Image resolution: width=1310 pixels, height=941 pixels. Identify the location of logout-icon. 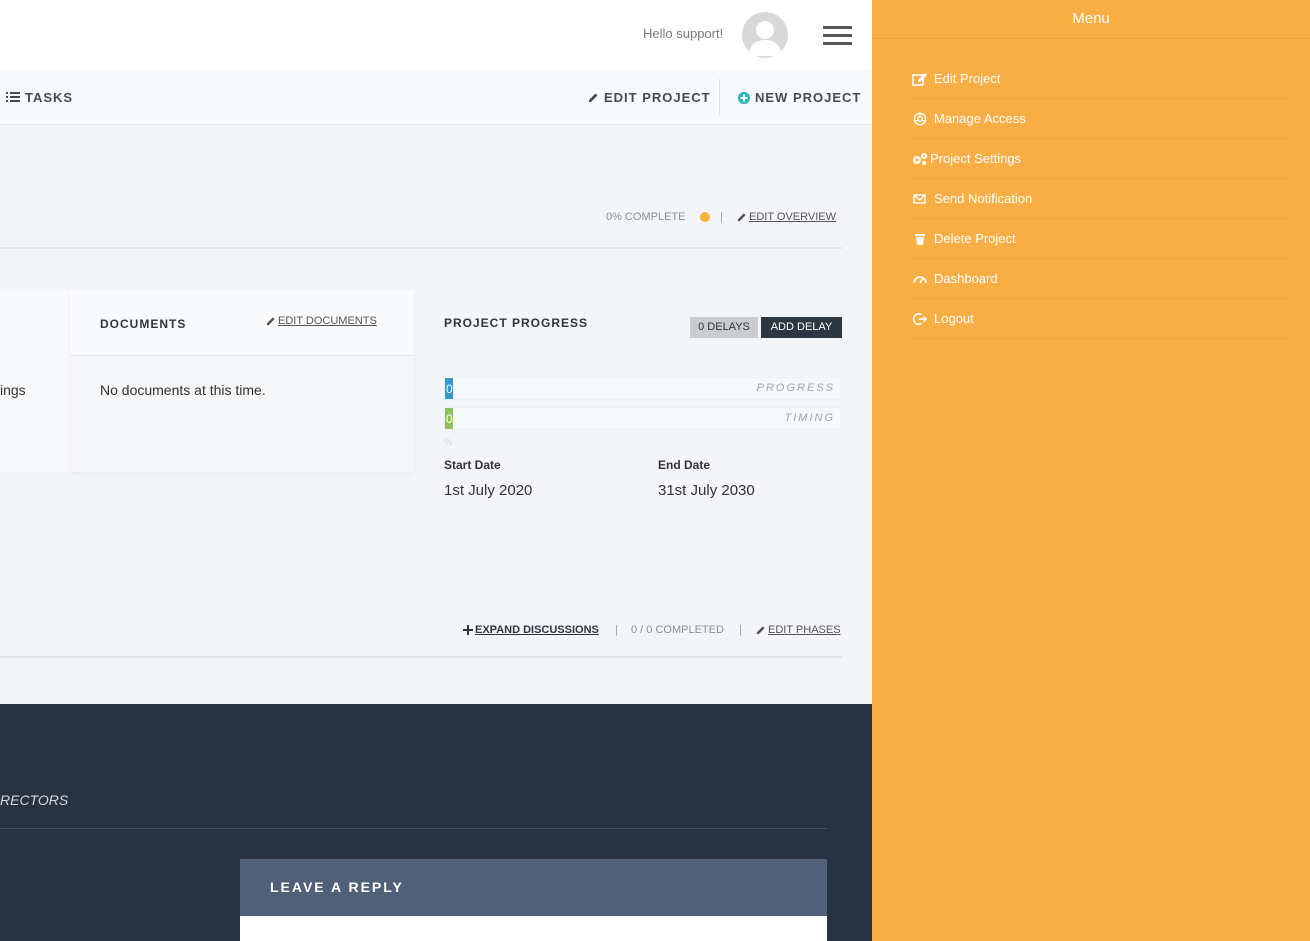
(920, 318).